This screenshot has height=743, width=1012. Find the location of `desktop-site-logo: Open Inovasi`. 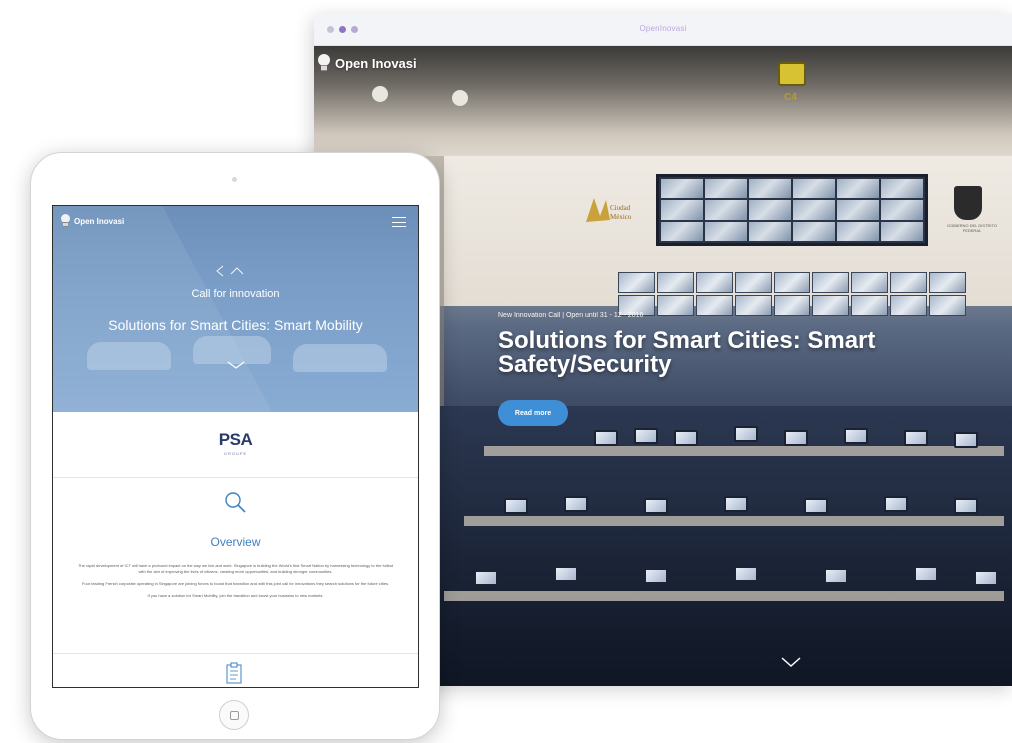

desktop-site-logo: Open Inovasi is located at coordinates (367, 63).